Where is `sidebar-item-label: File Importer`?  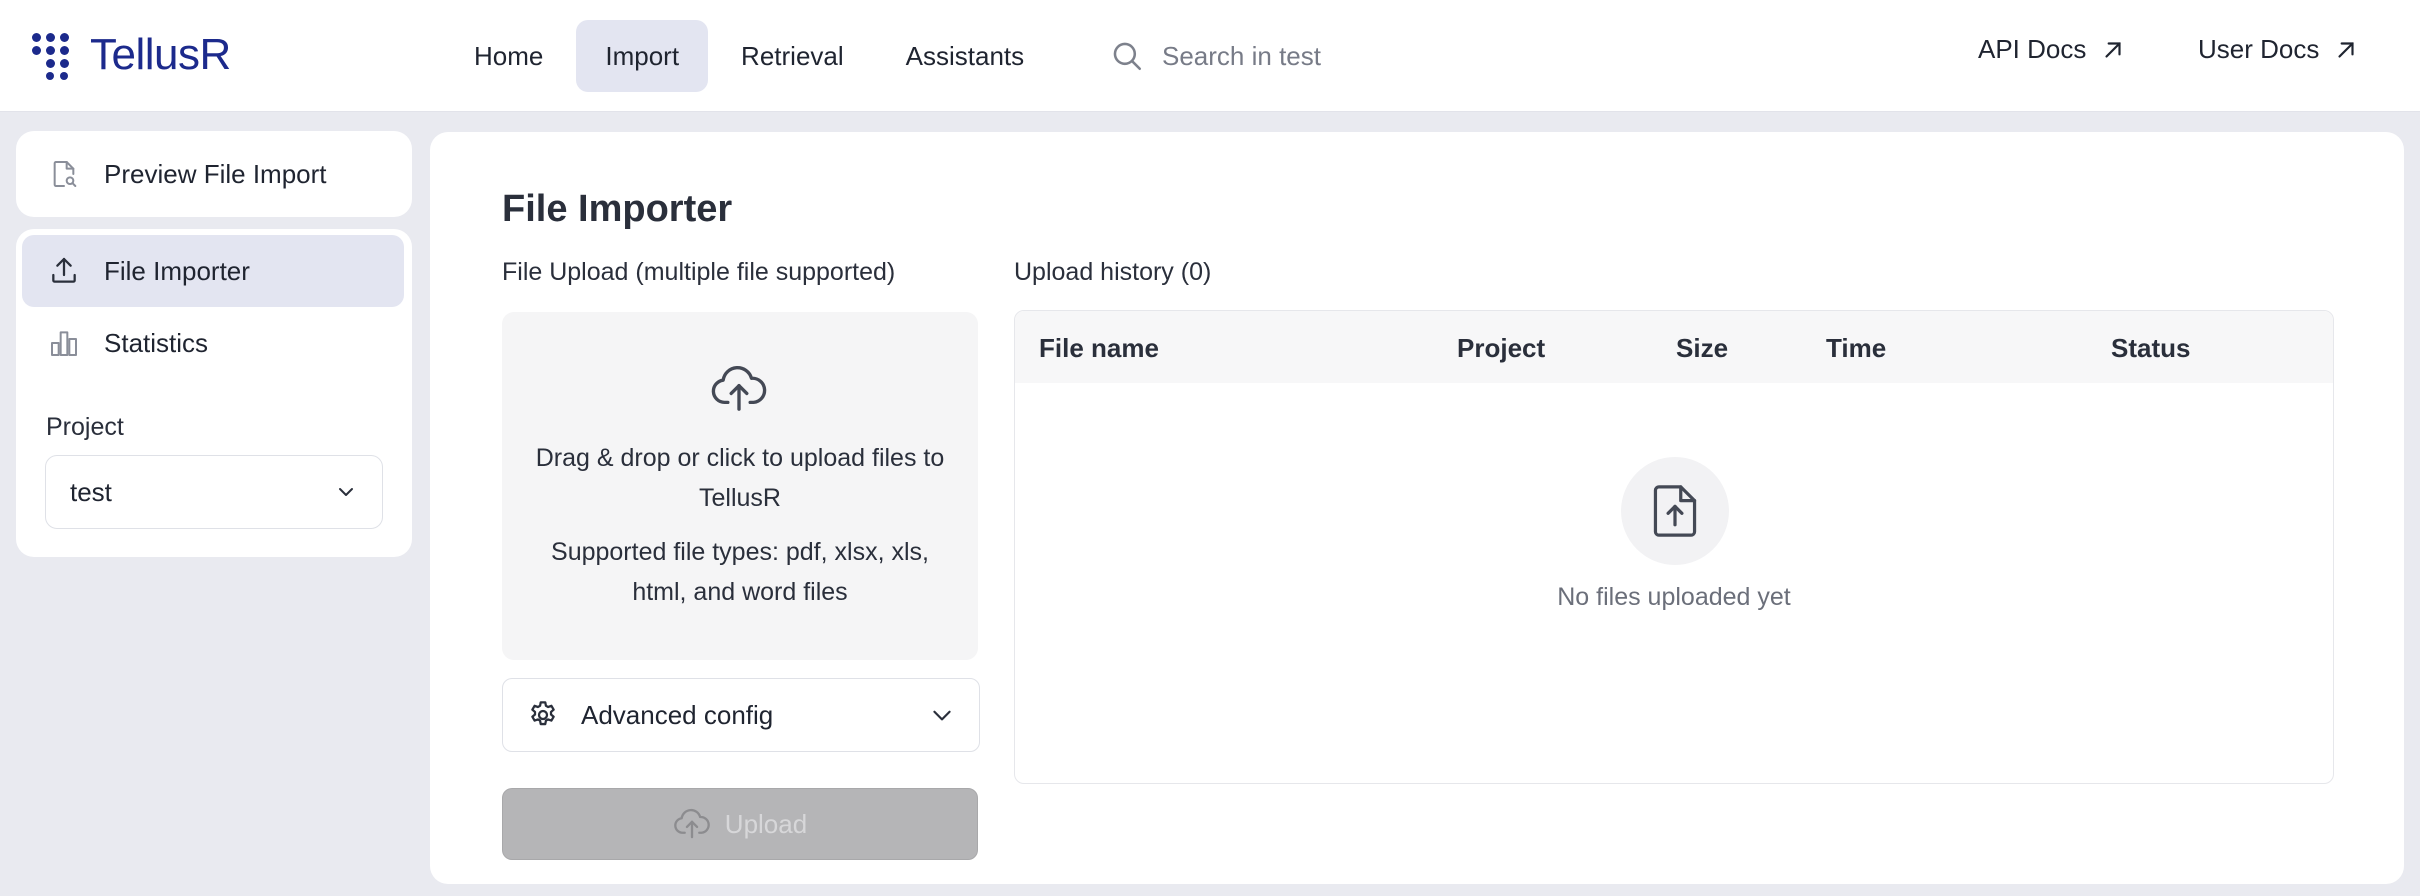 sidebar-item-label: File Importer is located at coordinates (177, 270).